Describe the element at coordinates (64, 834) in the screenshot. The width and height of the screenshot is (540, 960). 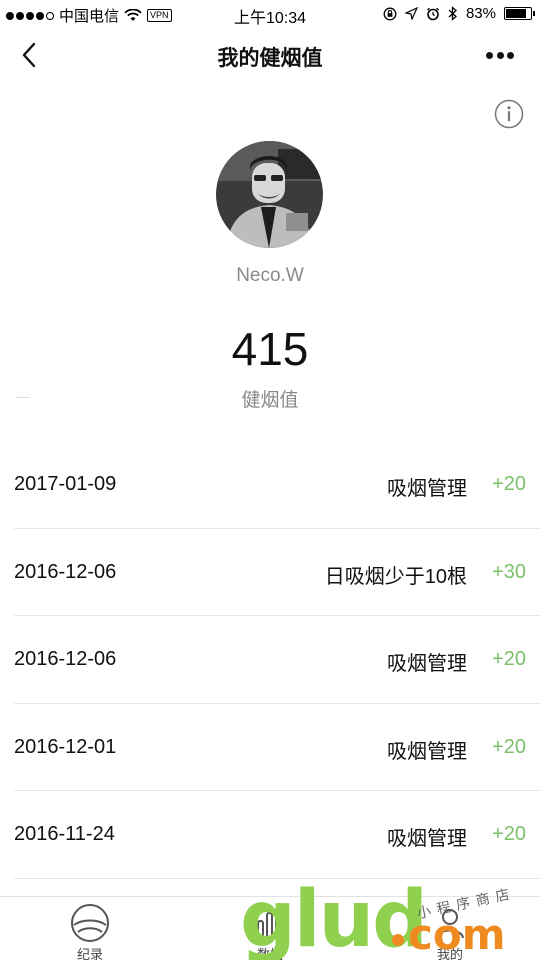
I see `record-date: 2016-11-24` at that location.